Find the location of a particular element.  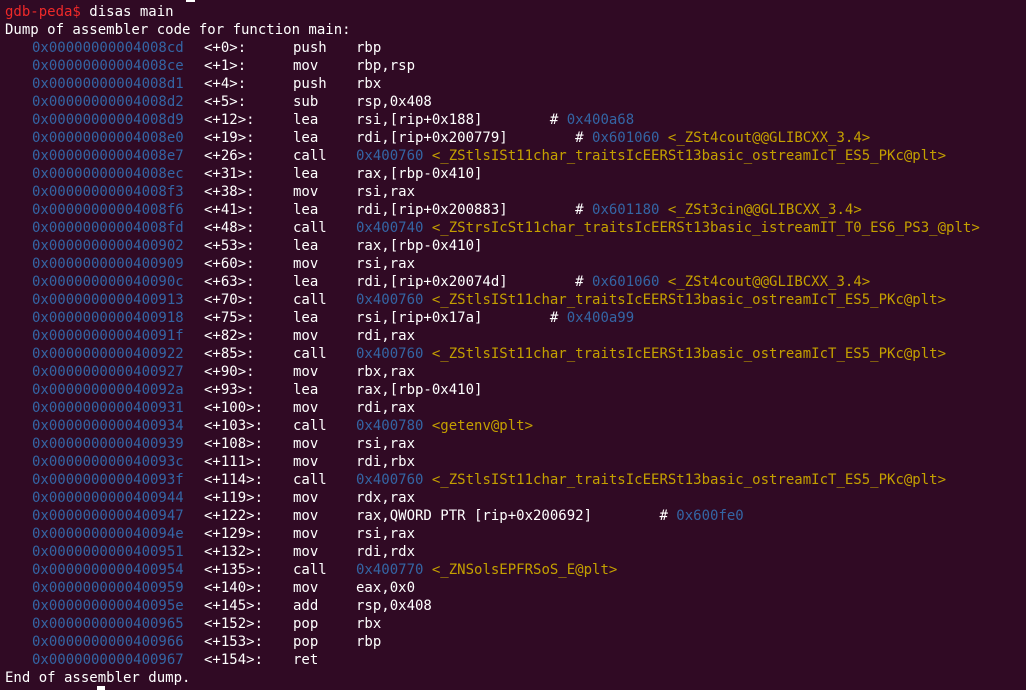

instruction-address: 0x0000000000400951 is located at coordinates (108, 552).